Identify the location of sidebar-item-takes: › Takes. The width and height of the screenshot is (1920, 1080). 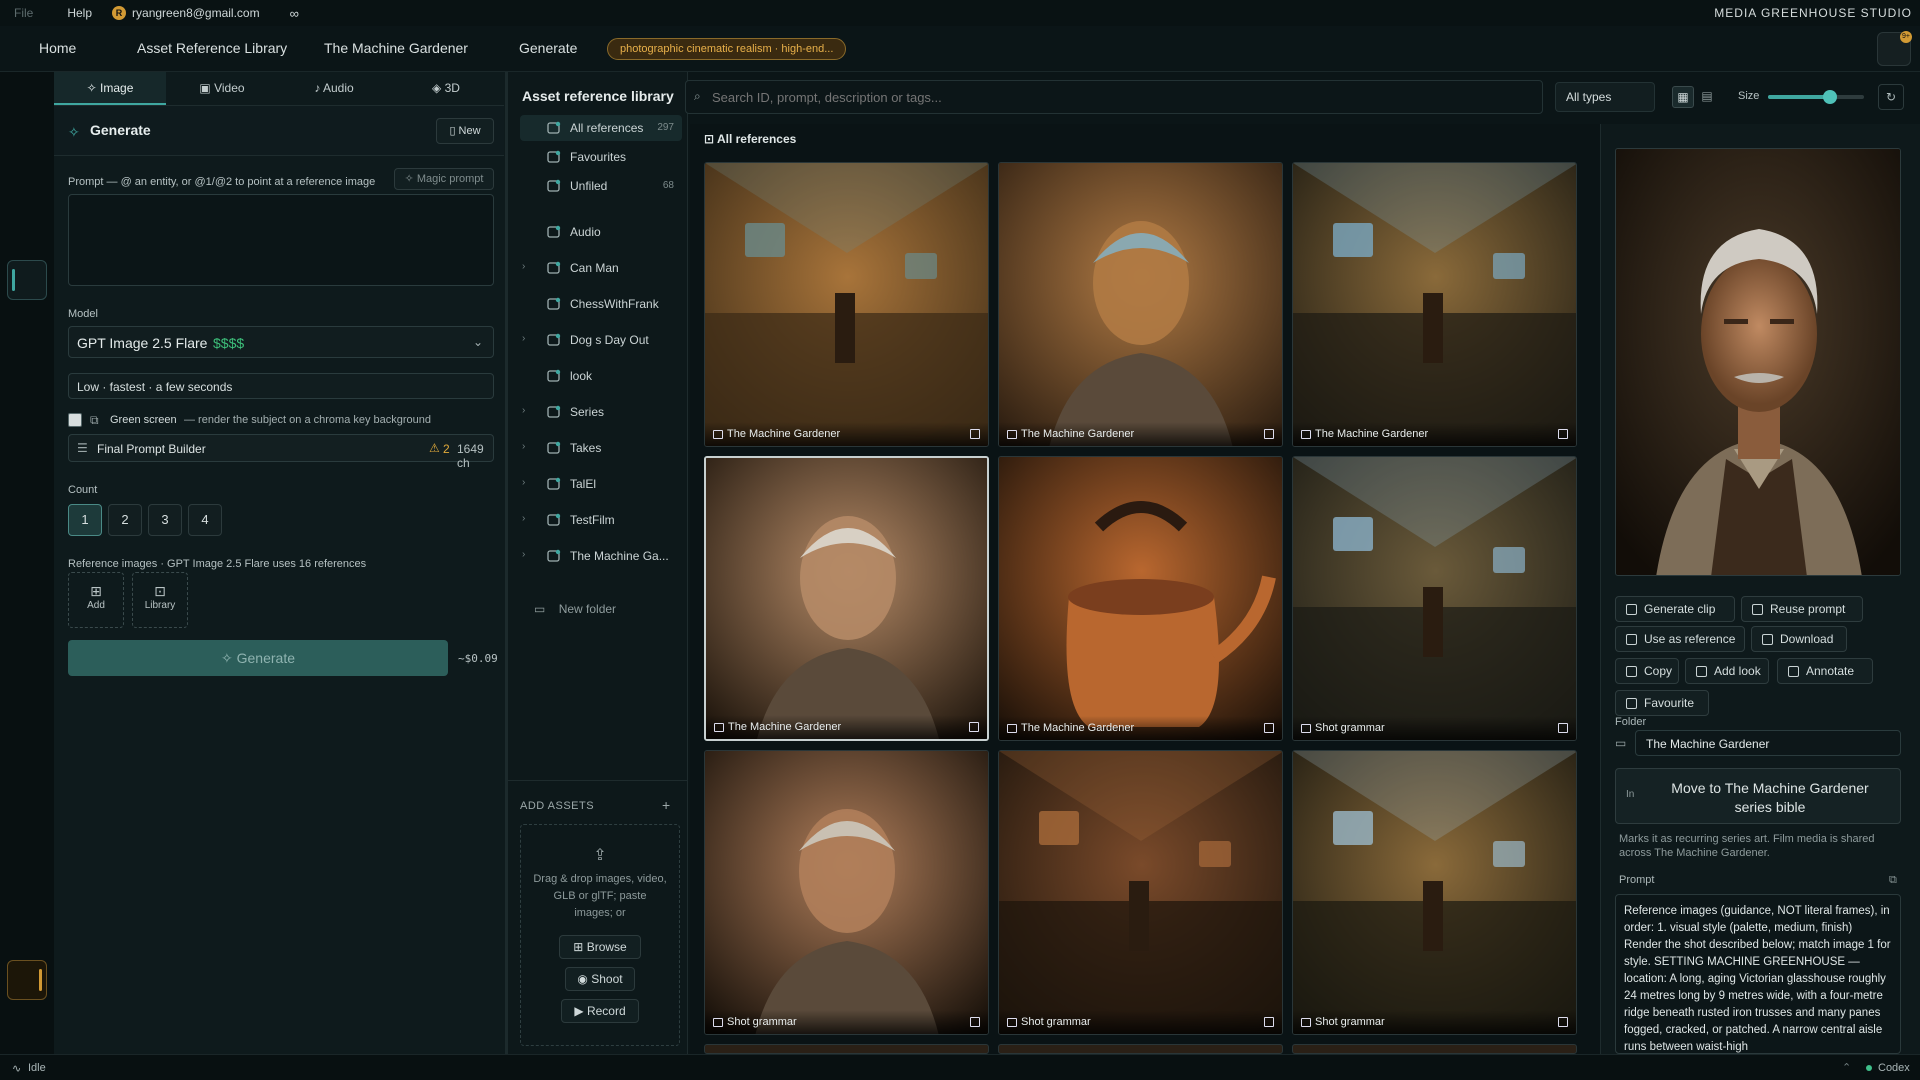
(601, 448).